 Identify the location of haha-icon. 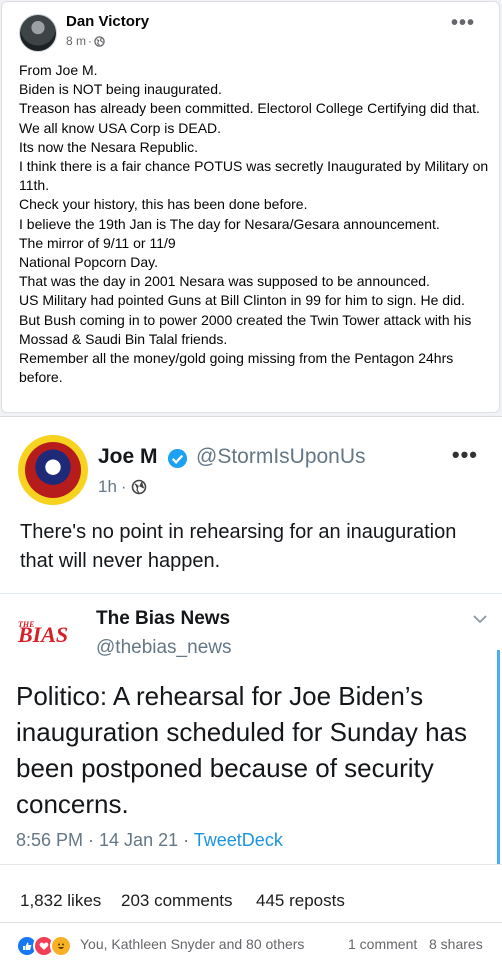
(61, 946).